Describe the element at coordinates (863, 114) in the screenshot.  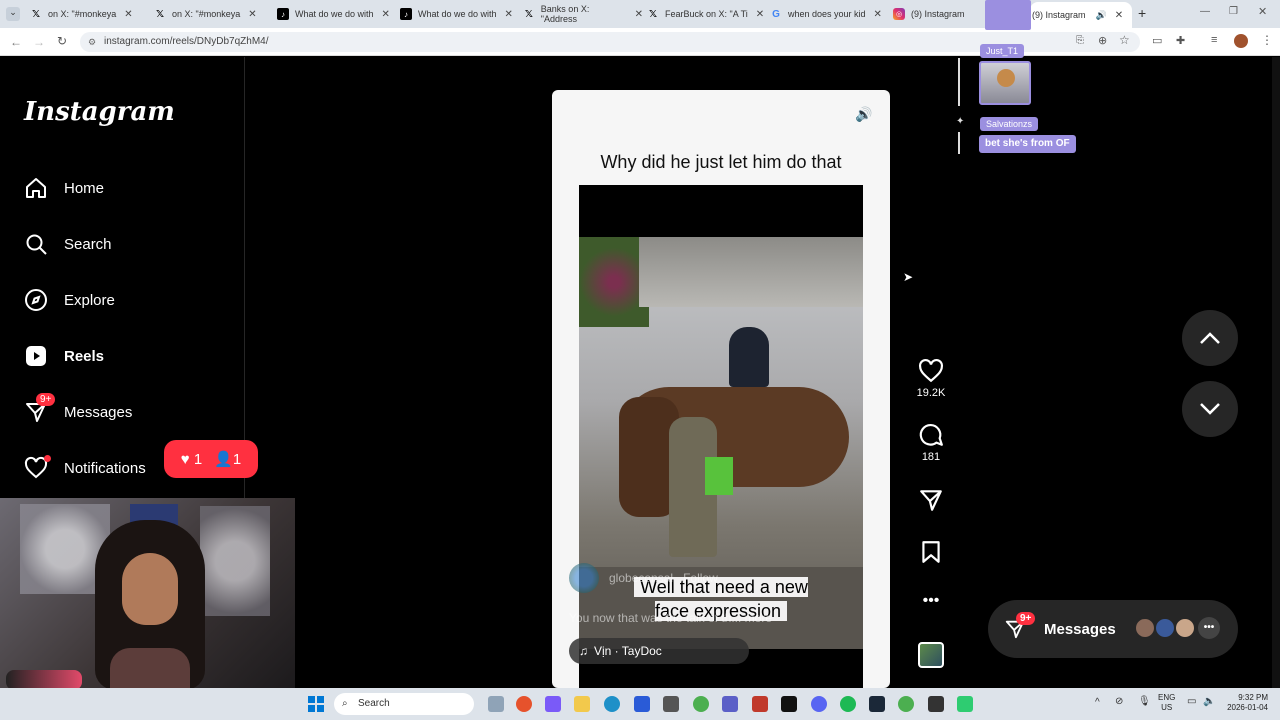
I see `sound-icon: 🔊` at that location.